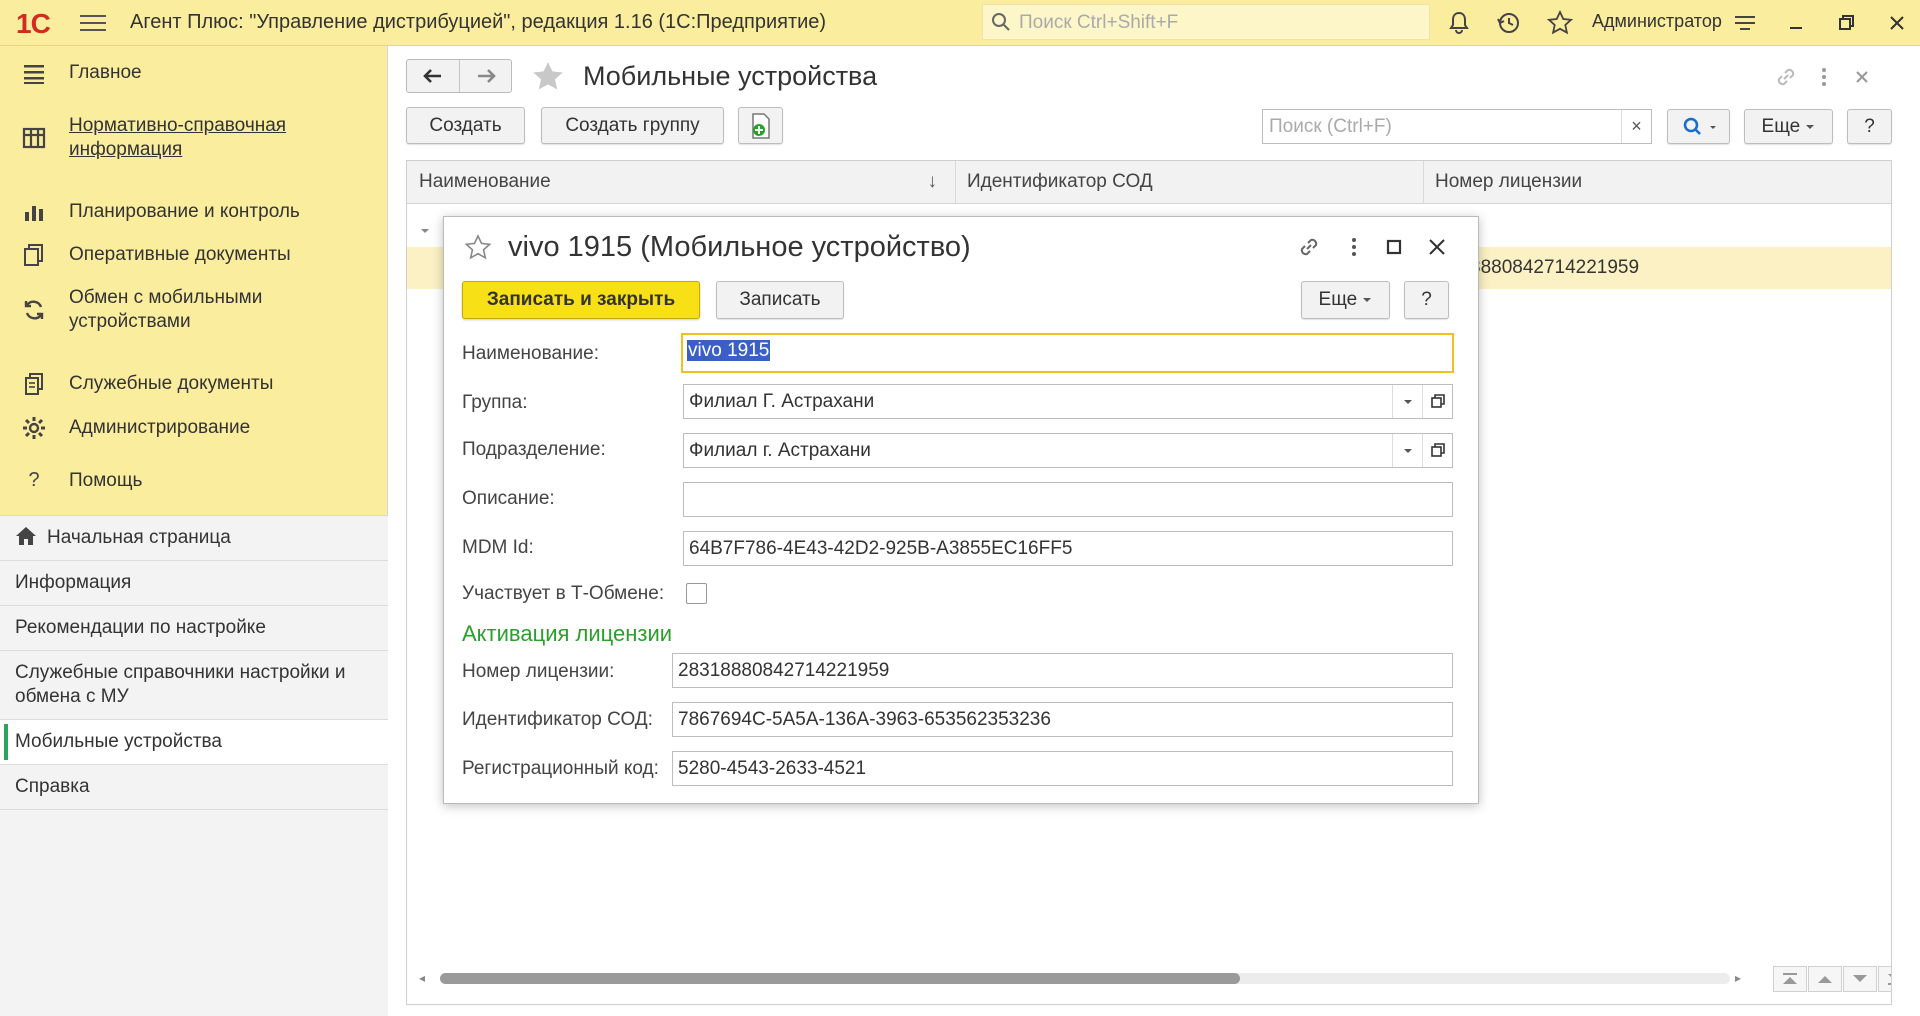 The height and width of the screenshot is (1016, 1920). I want to click on chevron-down-icon, so click(1408, 451).